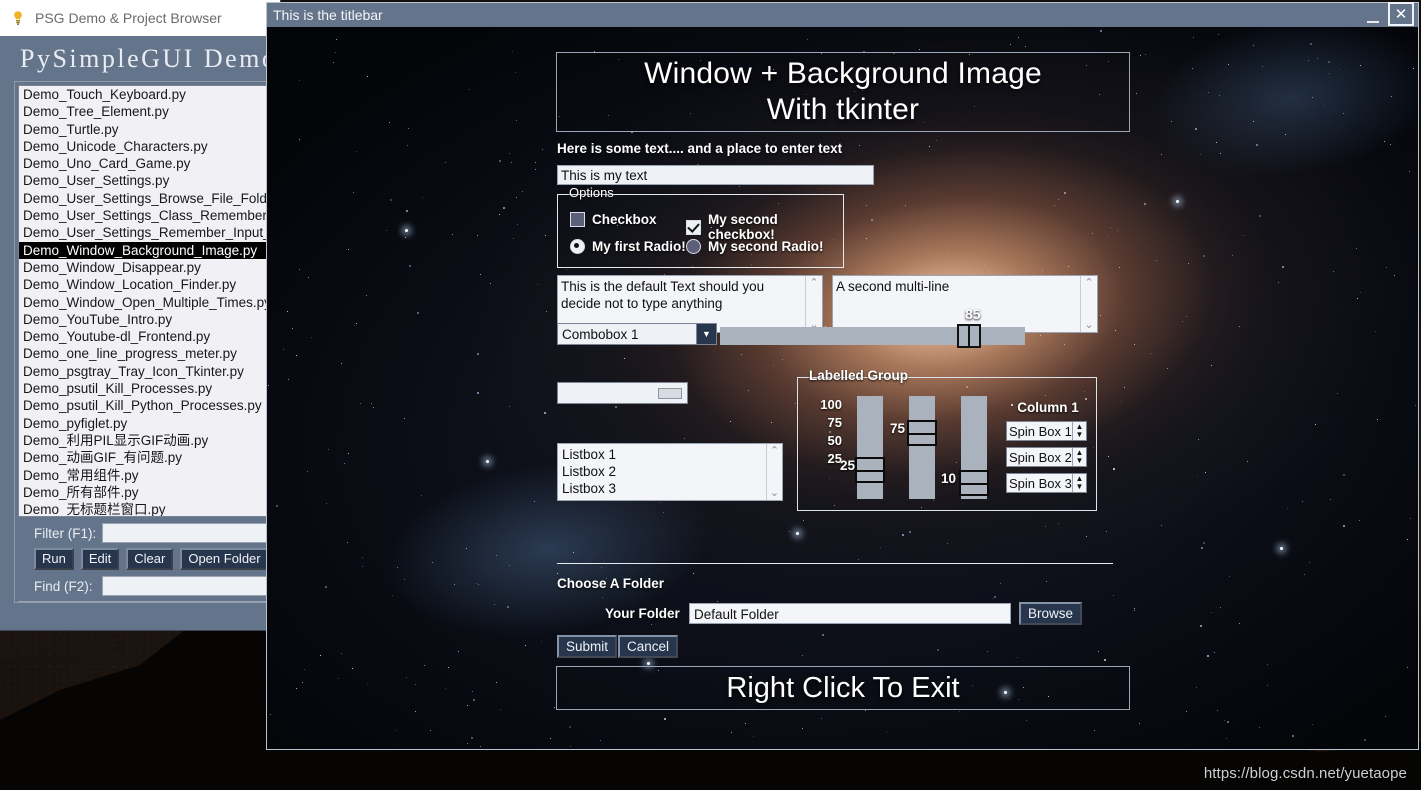 The width and height of the screenshot is (1421, 790). I want to click on checkbox-2-row: My second checkbox!, so click(764, 227).